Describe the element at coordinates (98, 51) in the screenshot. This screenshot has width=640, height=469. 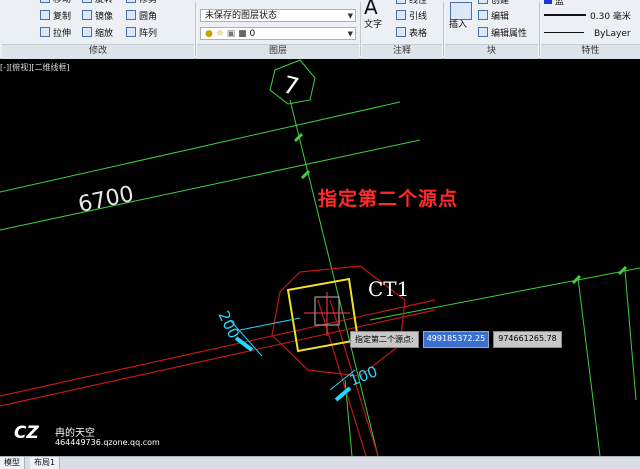
I see `panel-label-modify: 修改` at that location.